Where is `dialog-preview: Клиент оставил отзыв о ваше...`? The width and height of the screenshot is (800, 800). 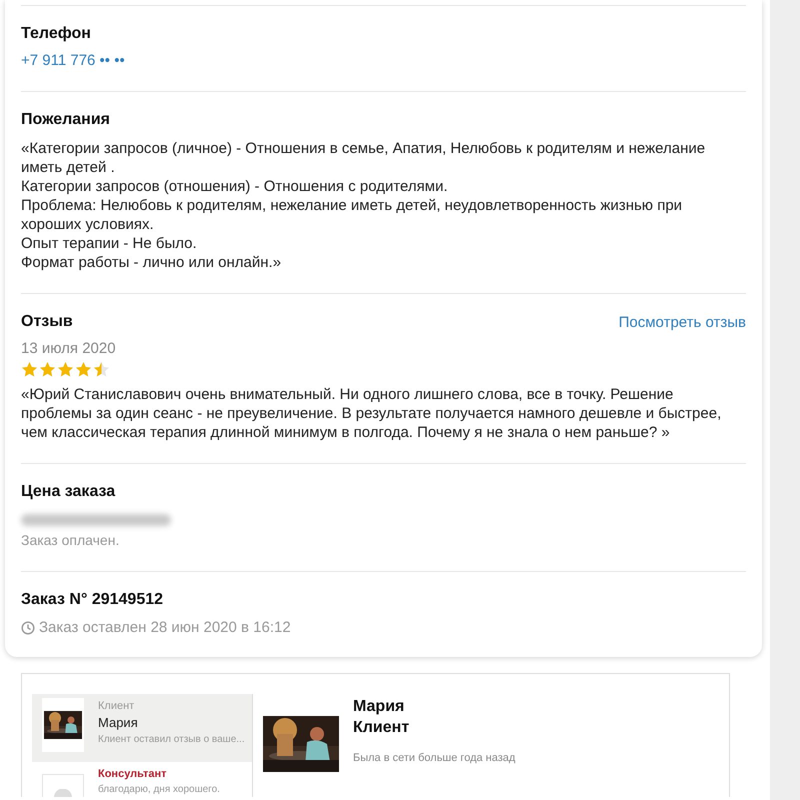 dialog-preview: Клиент оставил отзыв о ваше... is located at coordinates (171, 739).